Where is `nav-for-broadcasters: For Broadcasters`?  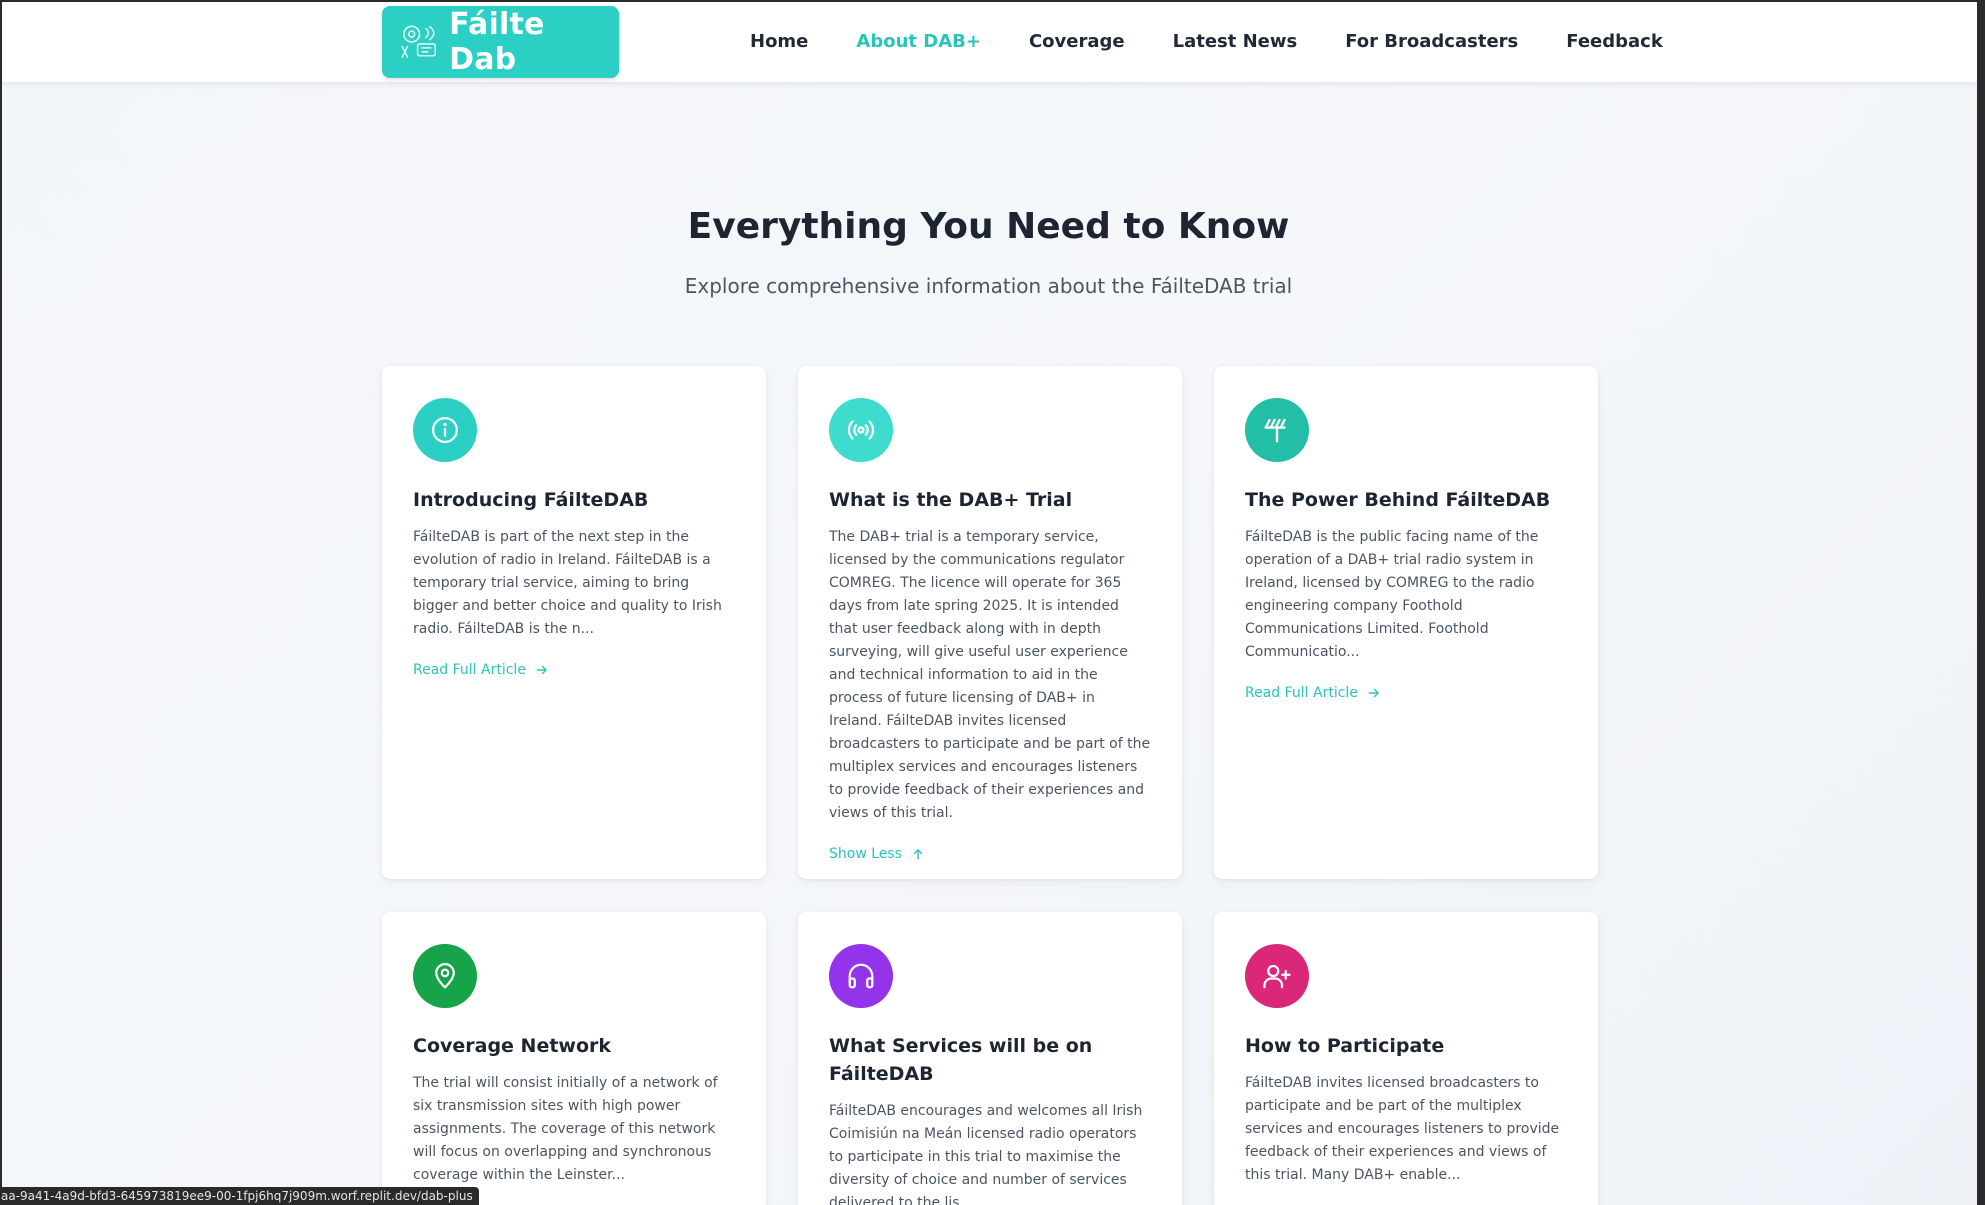 nav-for-broadcasters: For Broadcasters is located at coordinates (1431, 41).